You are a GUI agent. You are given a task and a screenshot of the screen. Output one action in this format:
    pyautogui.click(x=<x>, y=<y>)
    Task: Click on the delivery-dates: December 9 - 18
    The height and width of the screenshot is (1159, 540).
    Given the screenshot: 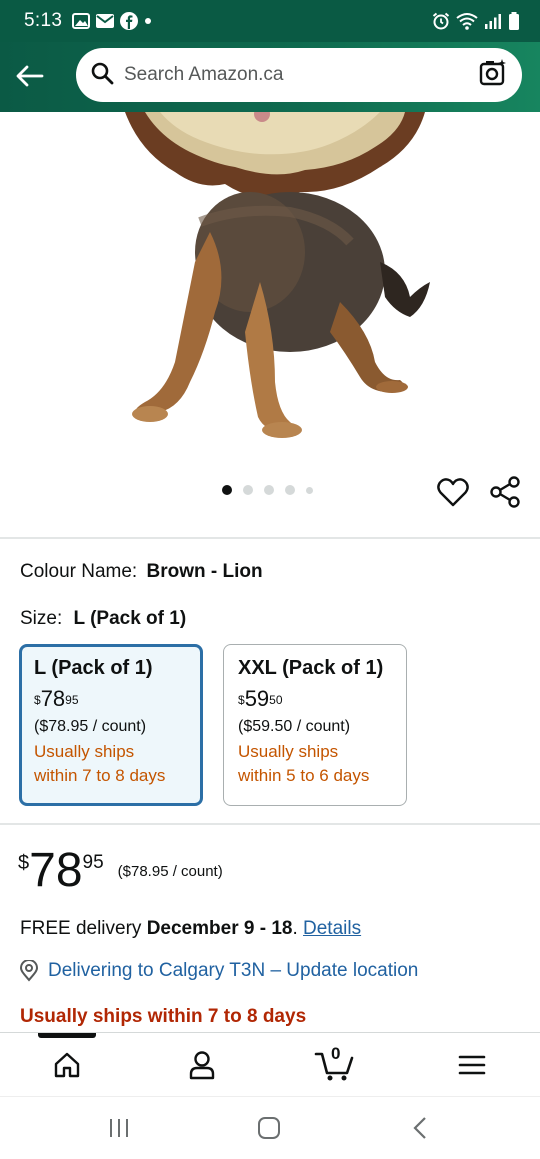 What is the action you would take?
    pyautogui.click(x=219, y=928)
    